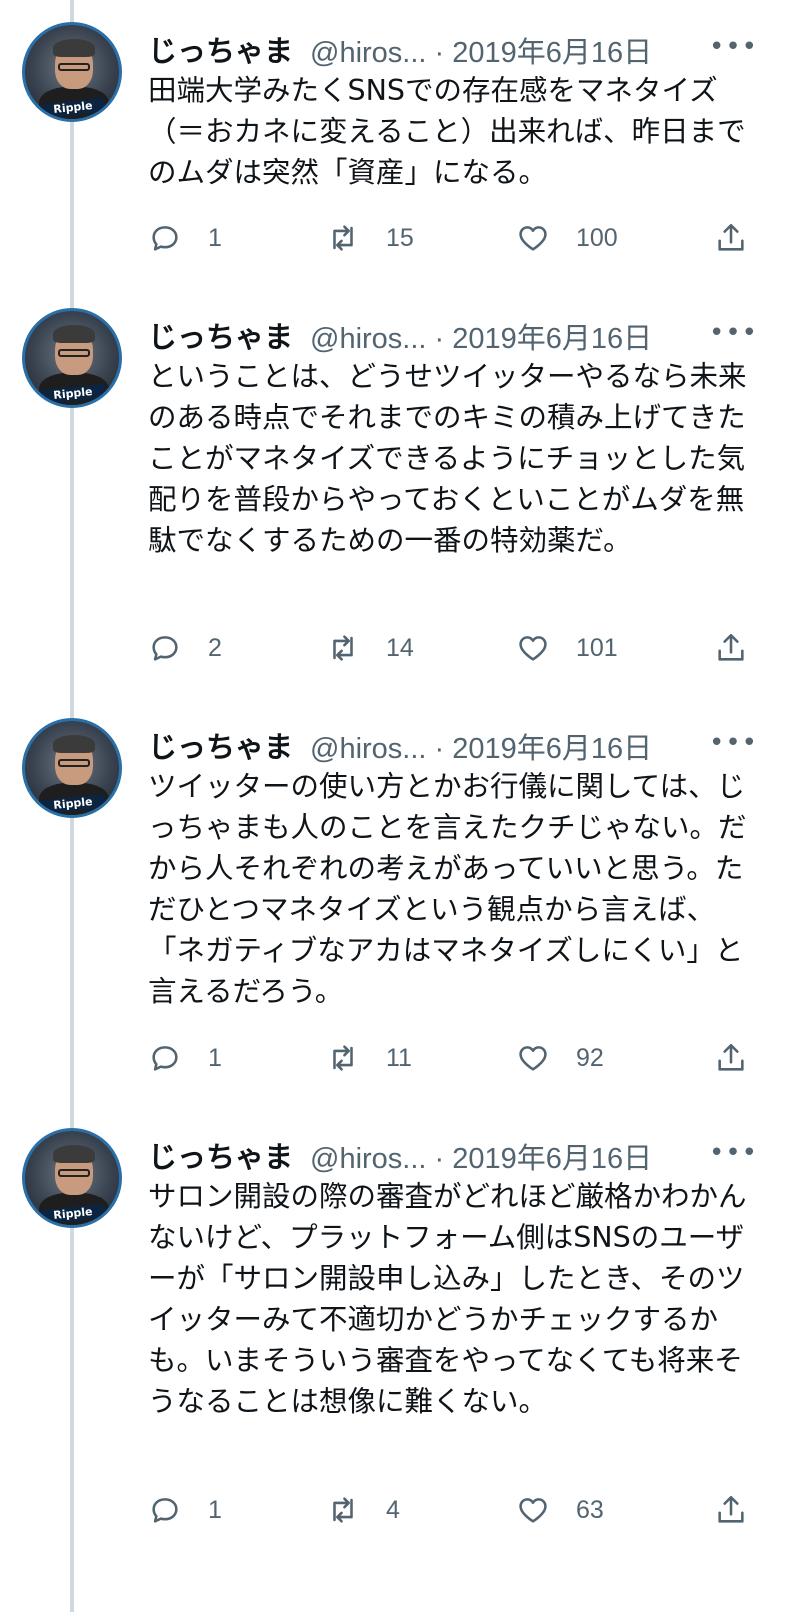  Describe the element at coordinates (560, 1058) in the screenshot. I see `like-button: 92` at that location.